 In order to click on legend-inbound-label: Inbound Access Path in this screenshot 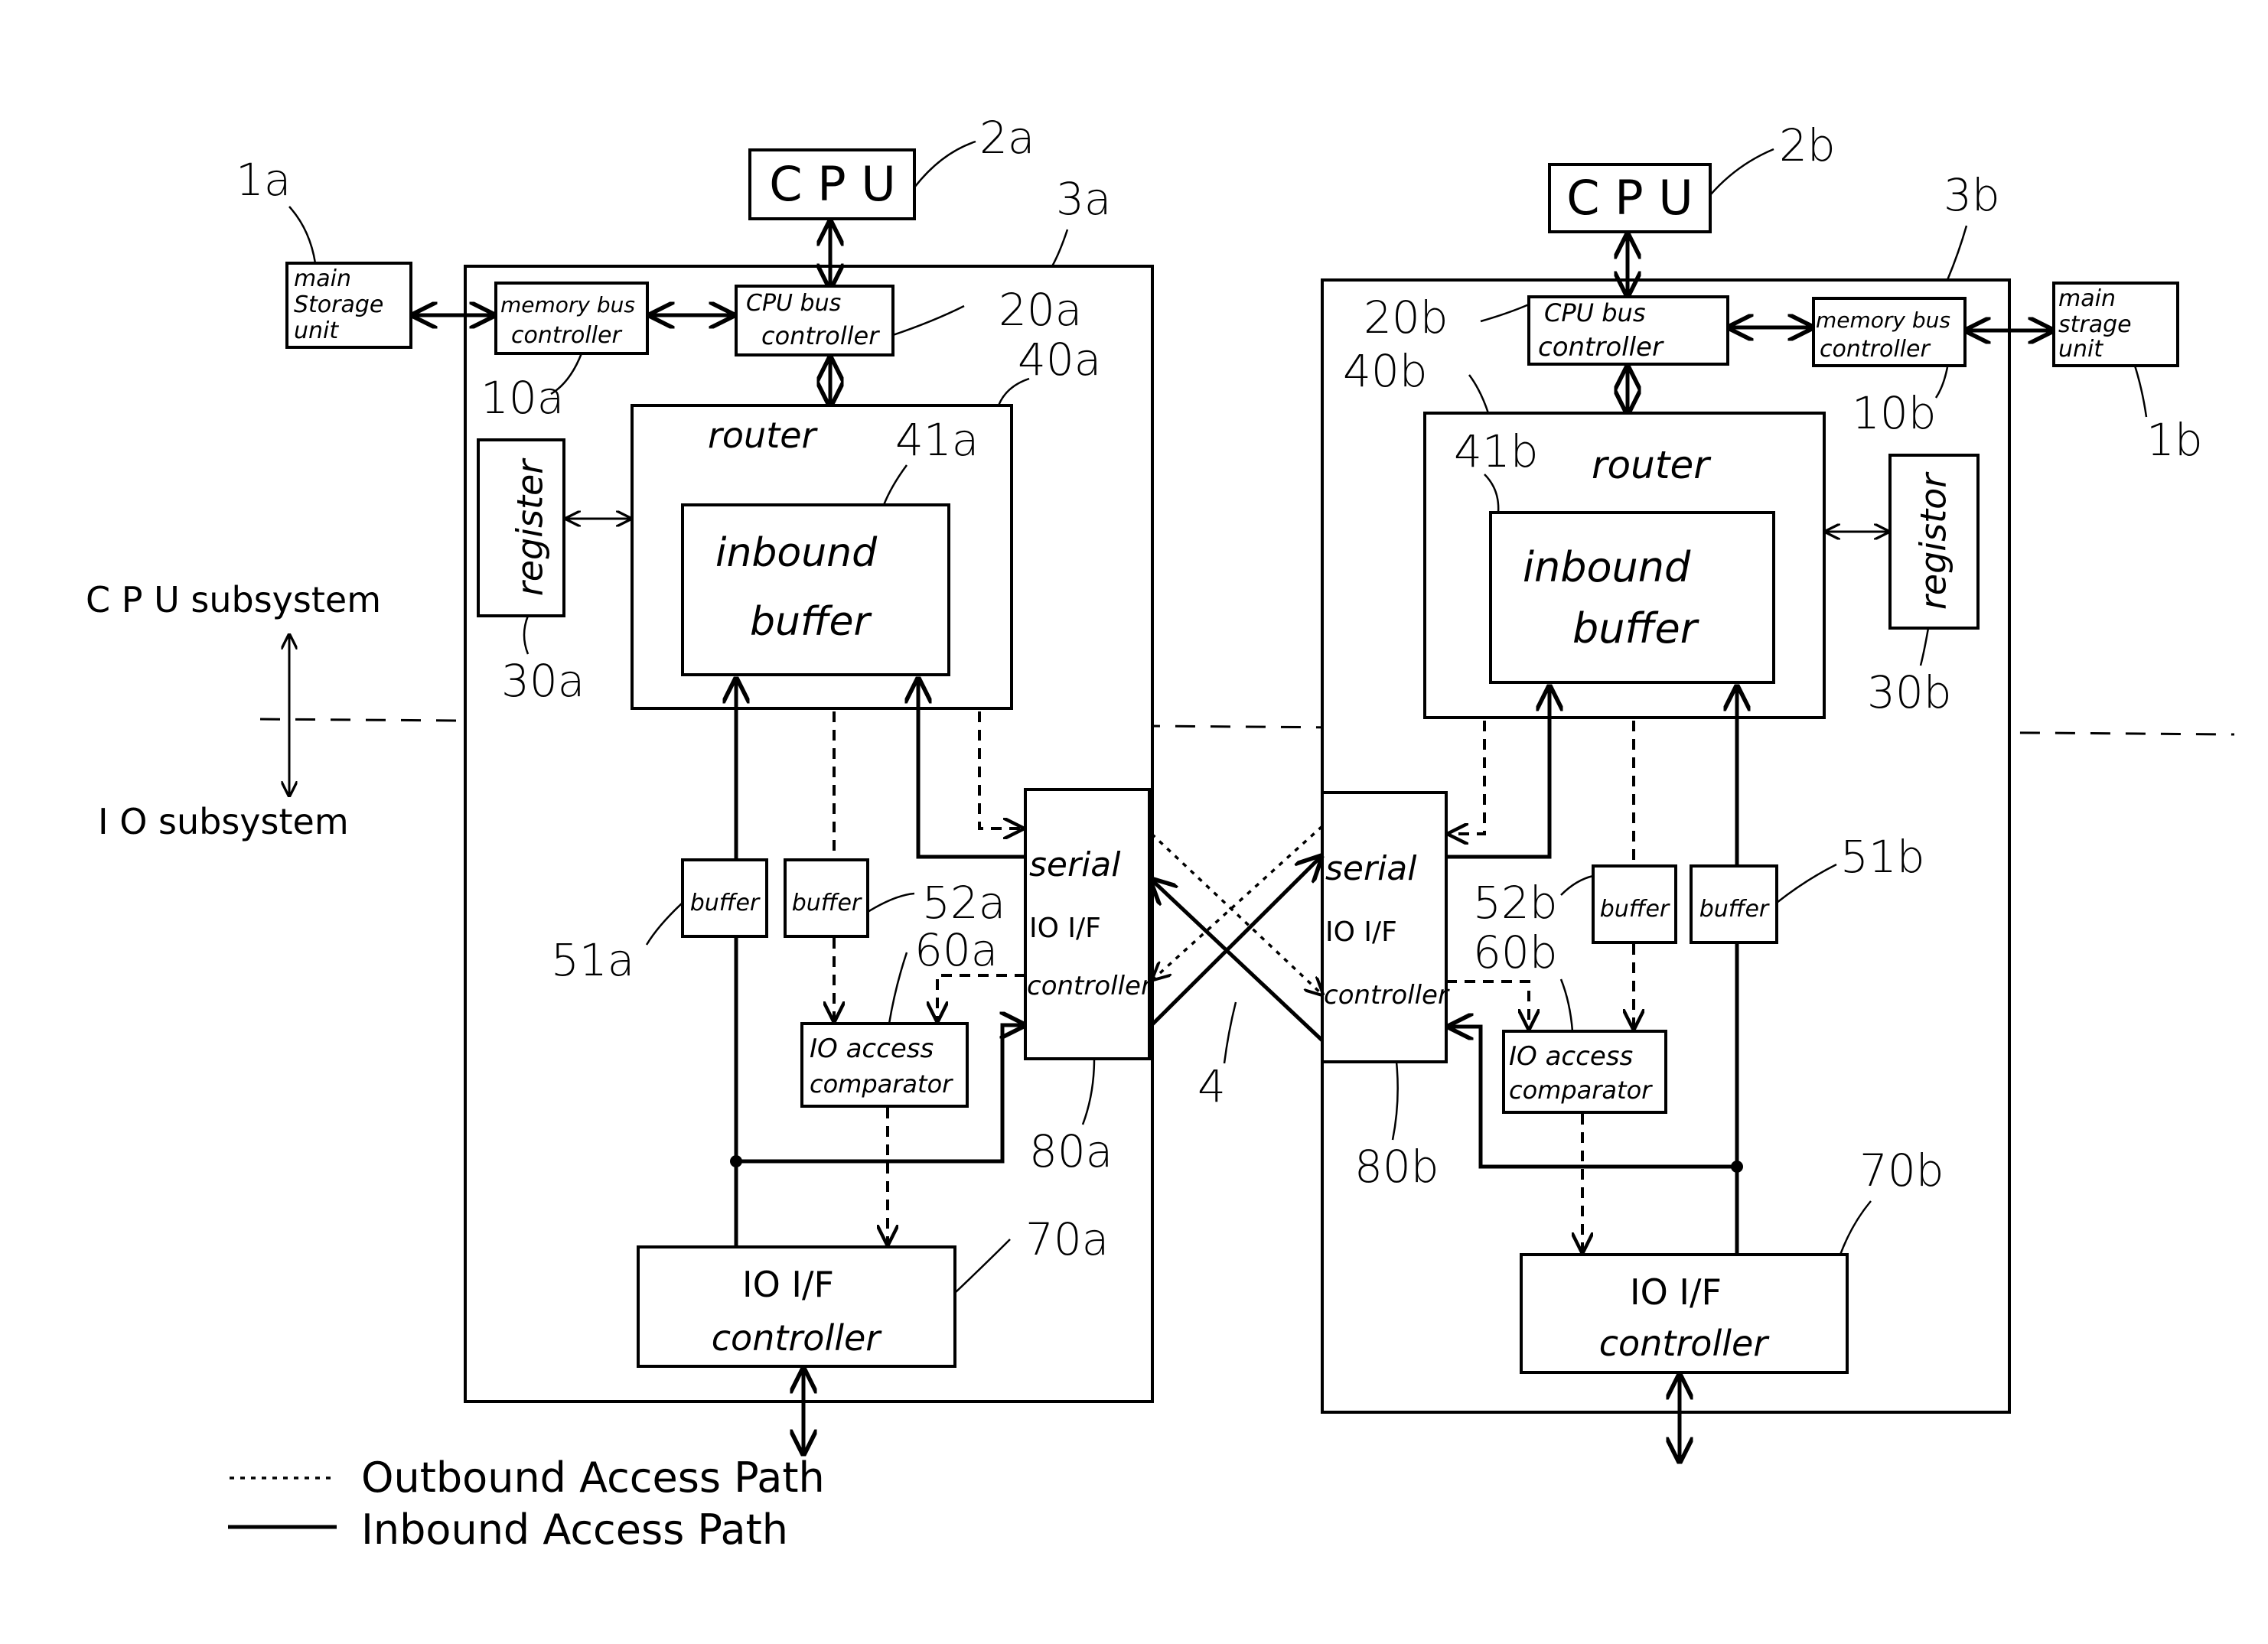, I will do `click(574, 1530)`.